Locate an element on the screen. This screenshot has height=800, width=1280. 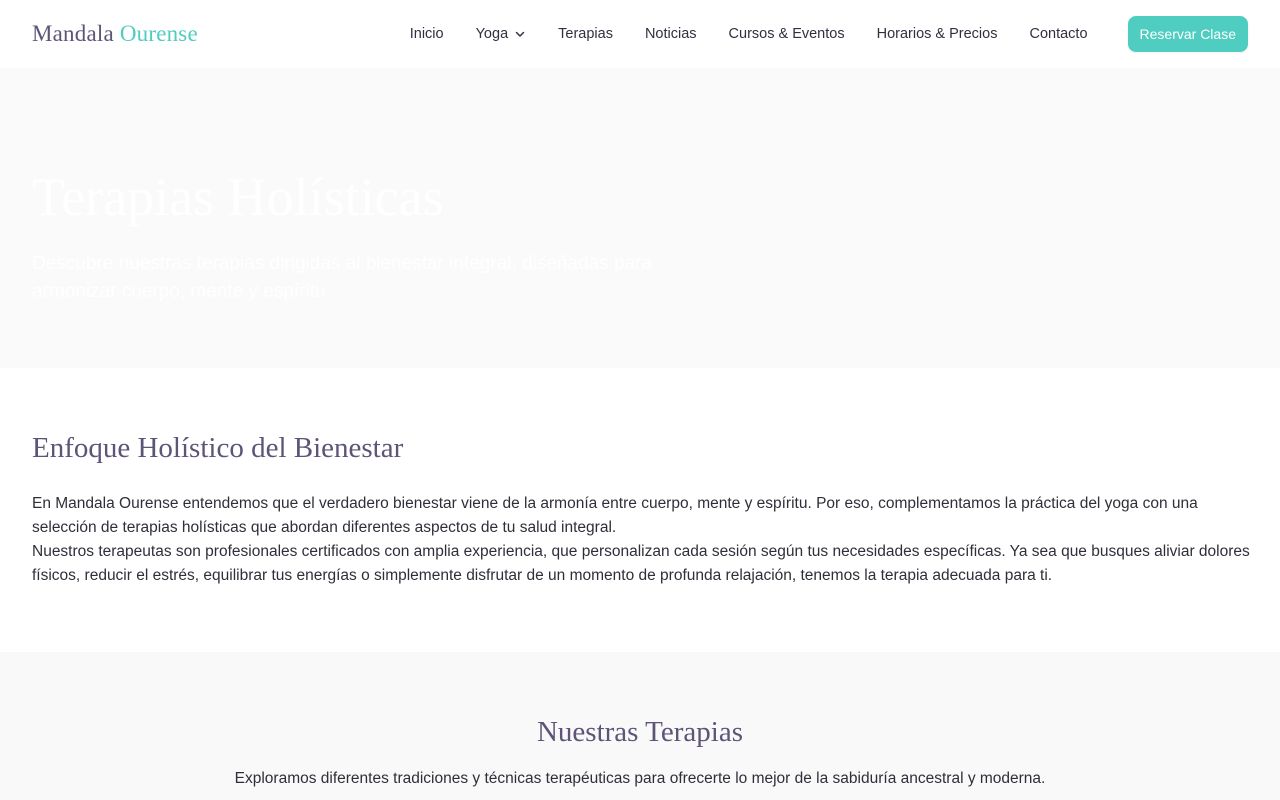
site-logo: Mandala Ourense is located at coordinates (115, 34).